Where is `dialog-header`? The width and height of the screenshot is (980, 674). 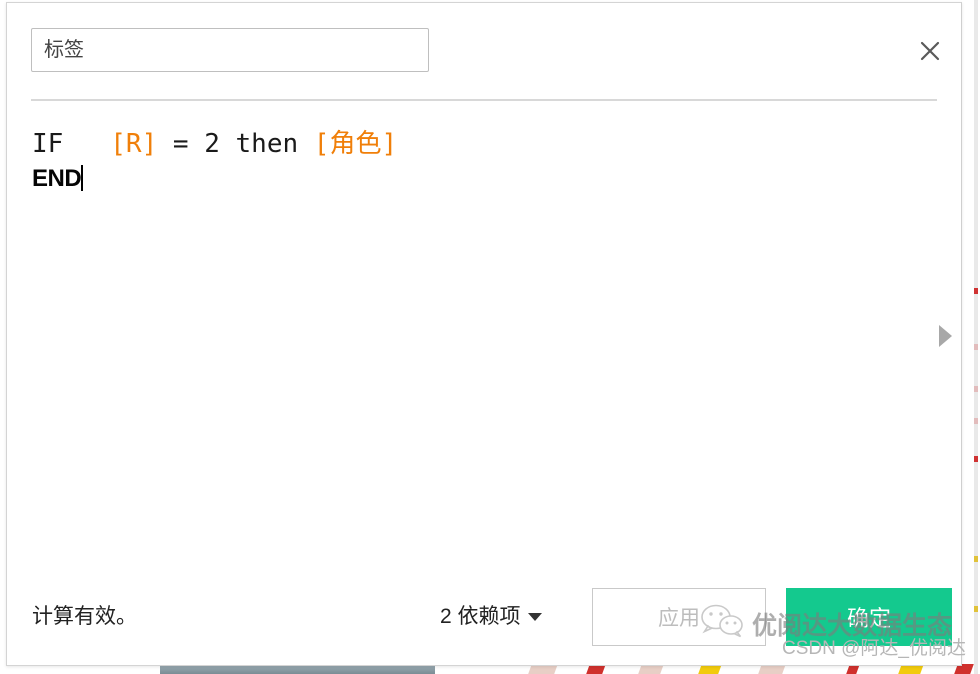 dialog-header is located at coordinates (484, 52).